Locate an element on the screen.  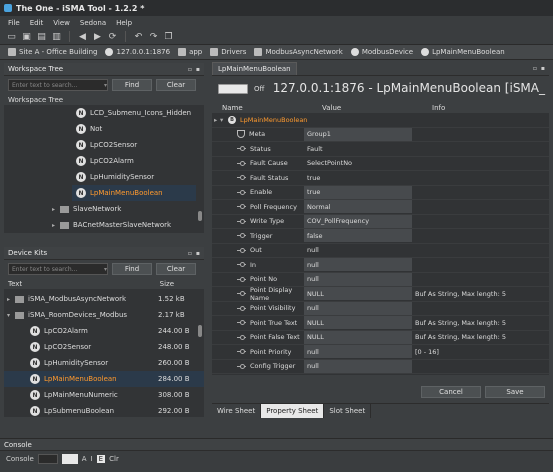
property-row: In null is located at coordinates (380, 265).